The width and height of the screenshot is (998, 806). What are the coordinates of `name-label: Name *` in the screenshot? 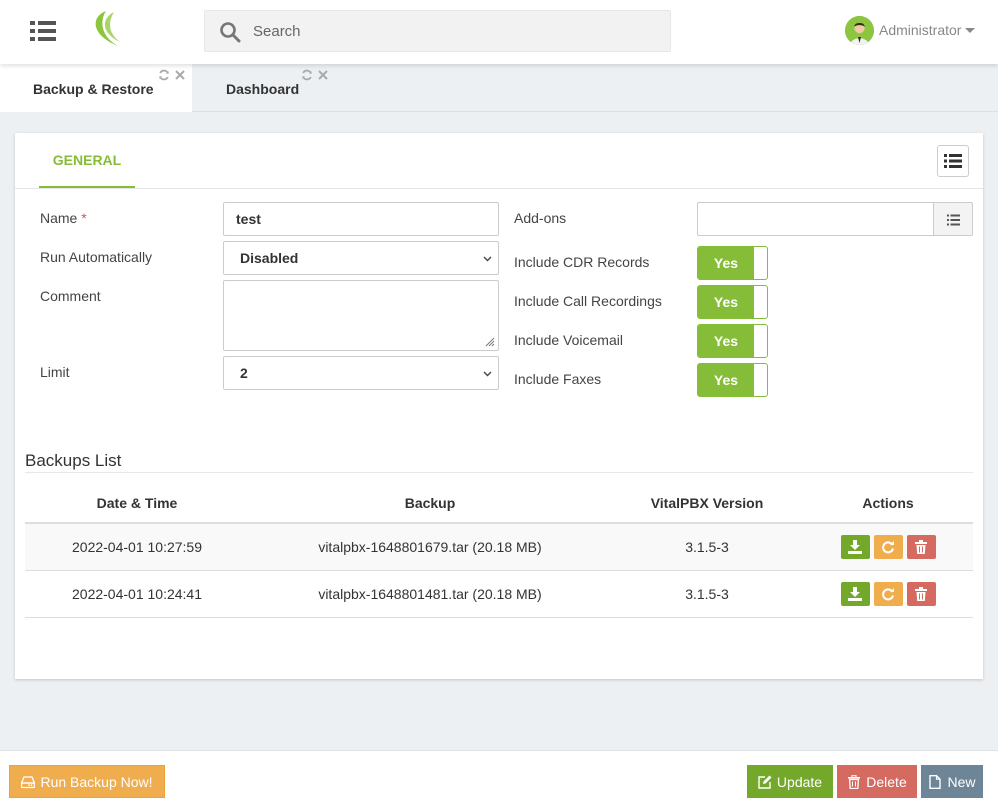 It's located at (63, 218).